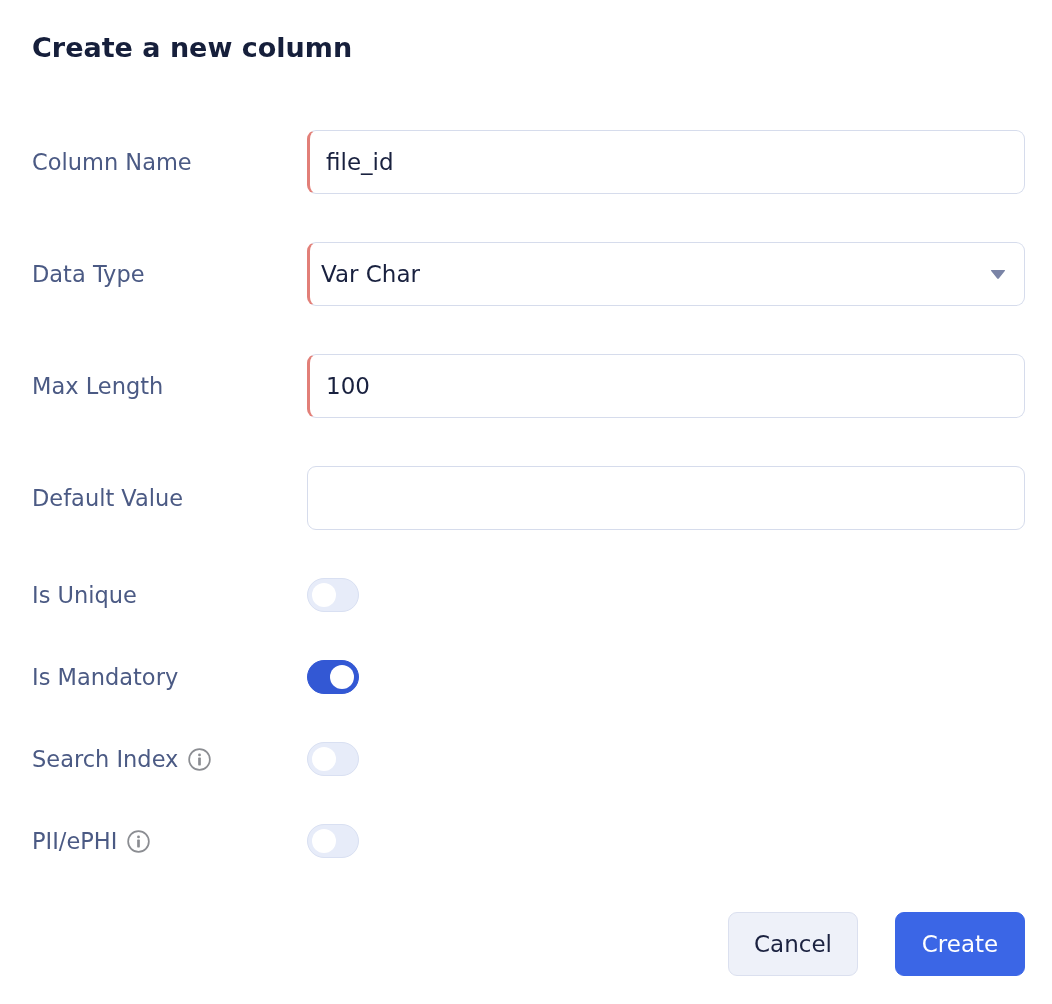 This screenshot has height=1004, width=1052. What do you see at coordinates (88, 274) in the screenshot?
I see `field-label: Data Type` at bounding box center [88, 274].